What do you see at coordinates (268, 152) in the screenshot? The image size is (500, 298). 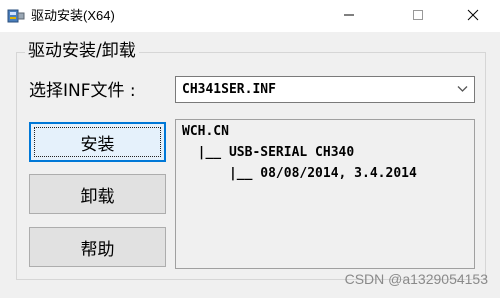 I see `info-line: |__ USB-SERIAL CH340` at bounding box center [268, 152].